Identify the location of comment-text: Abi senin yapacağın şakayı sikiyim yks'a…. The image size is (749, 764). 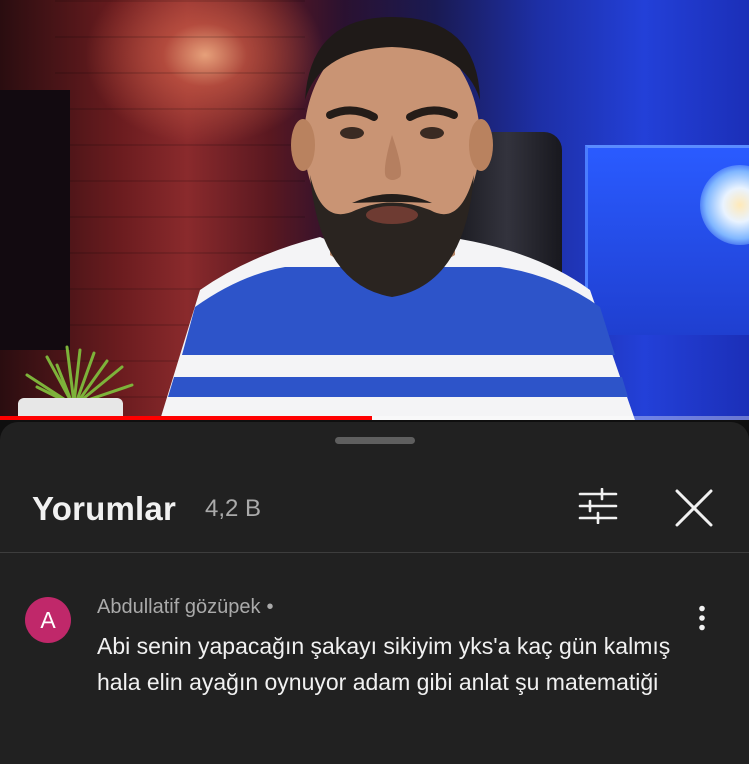
(384, 664).